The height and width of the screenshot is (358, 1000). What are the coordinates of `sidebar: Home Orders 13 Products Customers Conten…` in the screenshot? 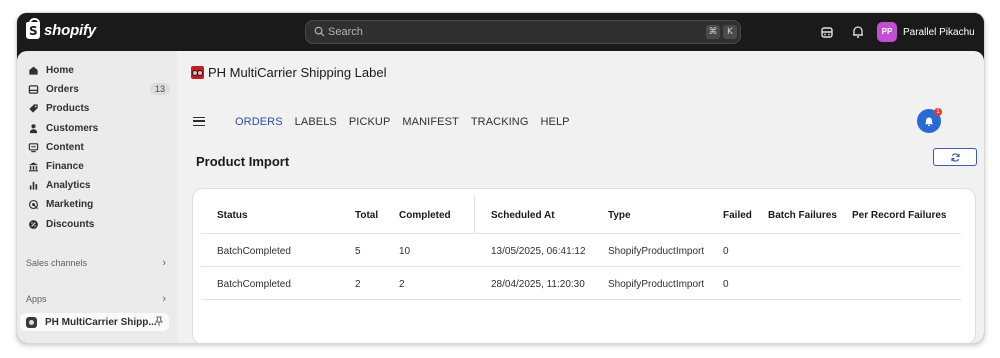 It's located at (97, 197).